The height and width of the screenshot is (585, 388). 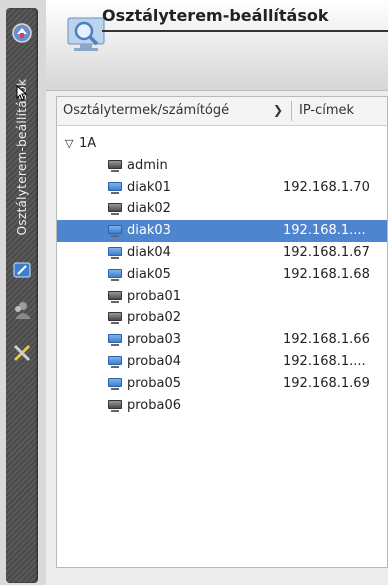 I want to click on ip-address: 192.168.1.69, so click(x=326, y=383).